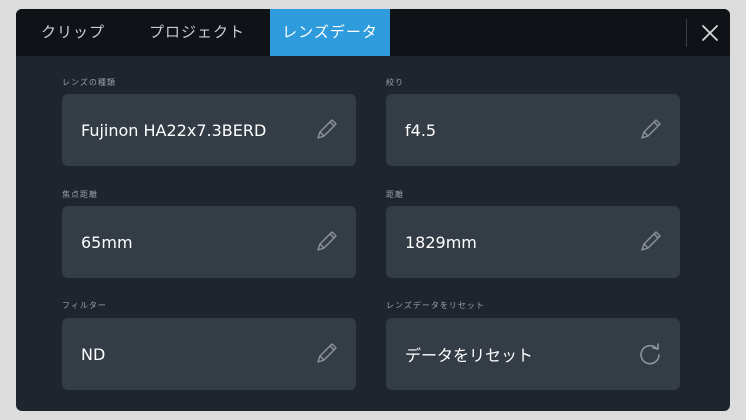 The image size is (746, 420). Describe the element at coordinates (435, 305) in the screenshot. I see `reset-label: レンズデータをリセット` at that location.